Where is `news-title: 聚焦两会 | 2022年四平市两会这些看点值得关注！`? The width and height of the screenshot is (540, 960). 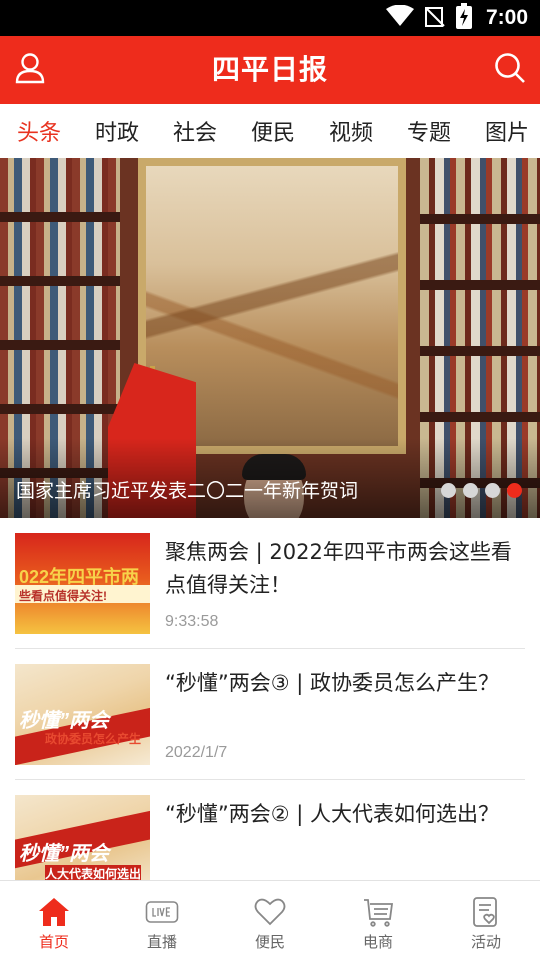 news-title: 聚焦两会 | 2022年四平市两会这些看点值得关注！ is located at coordinates (338, 568).